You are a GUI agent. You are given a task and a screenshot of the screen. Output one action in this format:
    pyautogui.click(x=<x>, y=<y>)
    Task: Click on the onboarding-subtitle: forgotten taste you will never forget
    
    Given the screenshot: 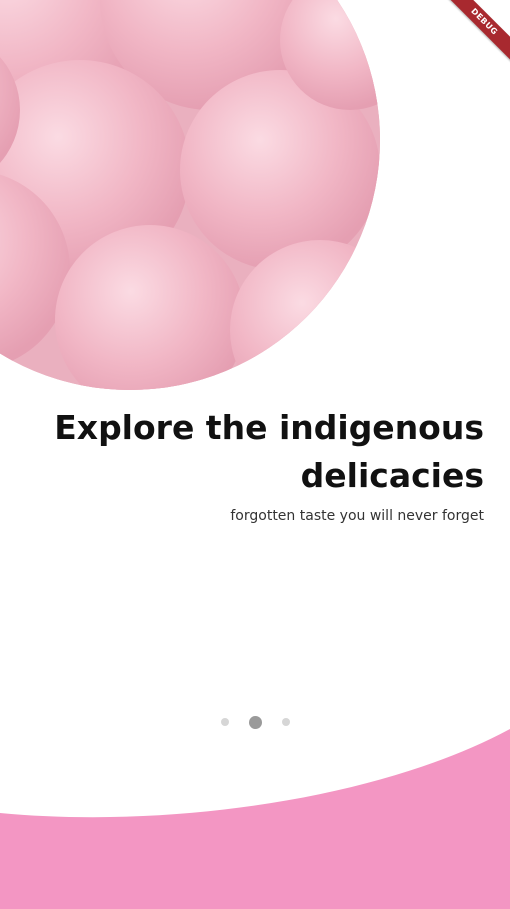 What is the action you would take?
    pyautogui.click(x=357, y=516)
    